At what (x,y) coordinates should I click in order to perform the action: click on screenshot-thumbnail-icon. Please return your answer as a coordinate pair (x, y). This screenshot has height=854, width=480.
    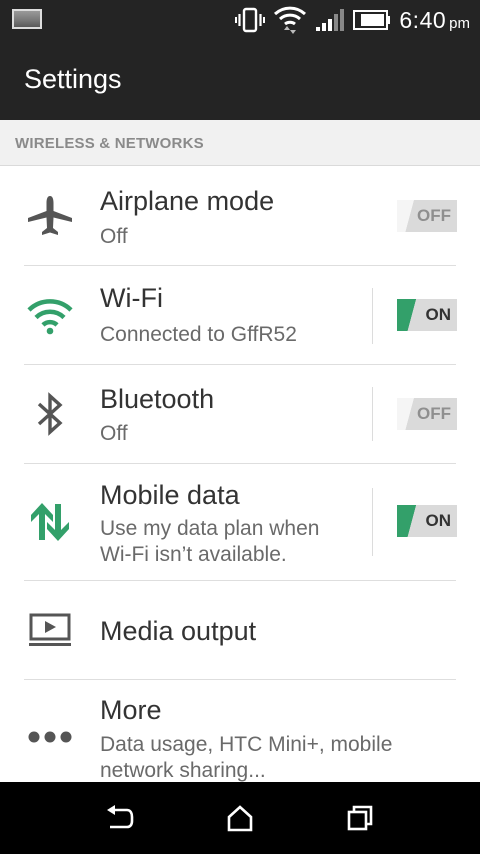
    Looking at the image, I should click on (27, 19).